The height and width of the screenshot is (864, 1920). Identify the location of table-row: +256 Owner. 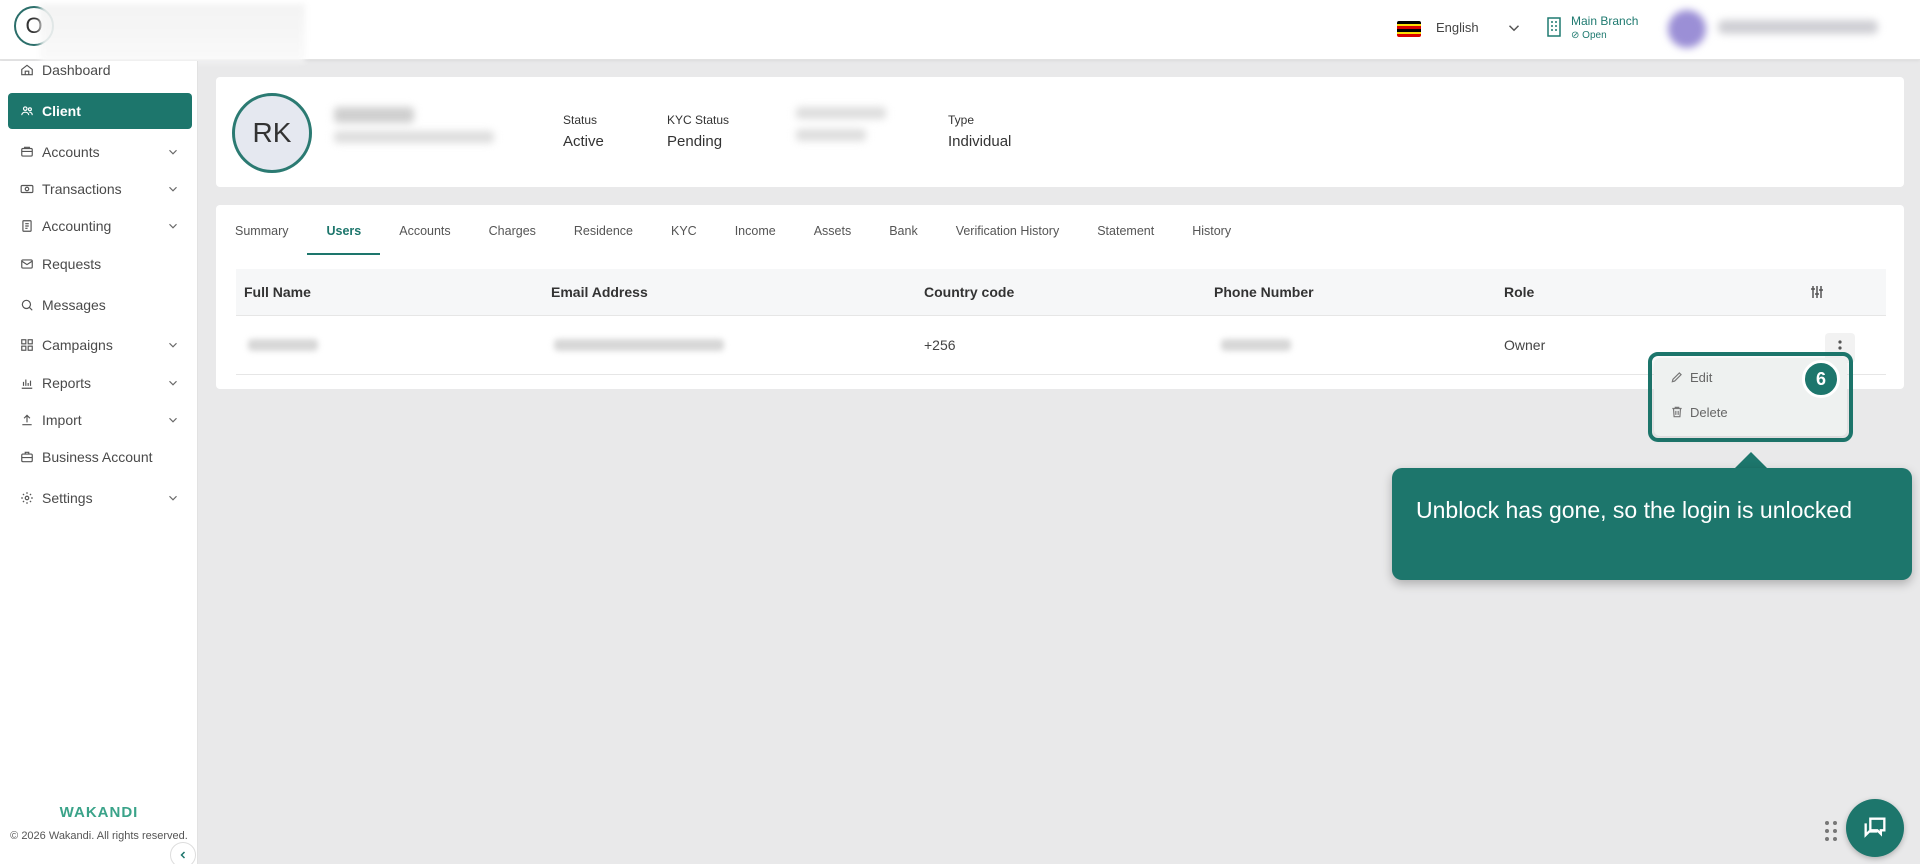
(1061, 345).